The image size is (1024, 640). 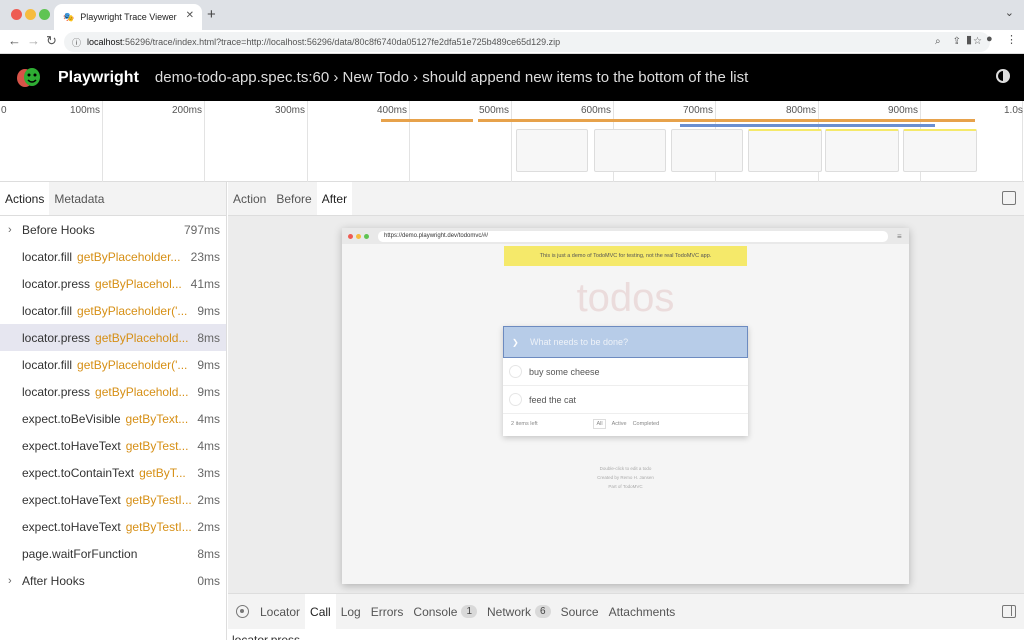 What do you see at coordinates (519, 612) in the screenshot?
I see `tab-network: Network 6` at bounding box center [519, 612].